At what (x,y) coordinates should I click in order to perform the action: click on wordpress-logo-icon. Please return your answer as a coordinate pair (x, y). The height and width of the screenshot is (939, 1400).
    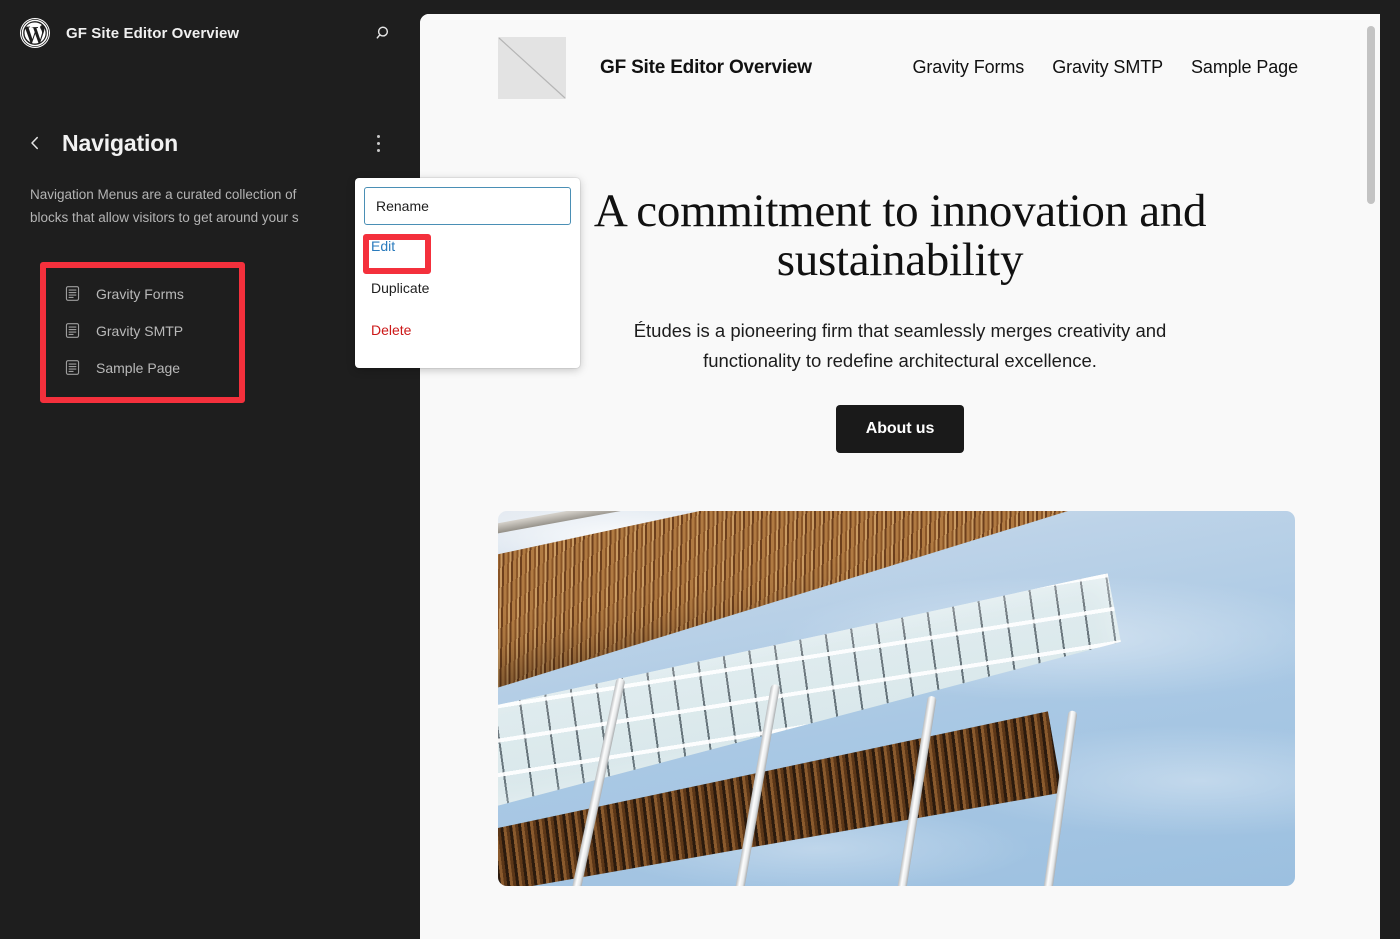
    Looking at the image, I should click on (35, 33).